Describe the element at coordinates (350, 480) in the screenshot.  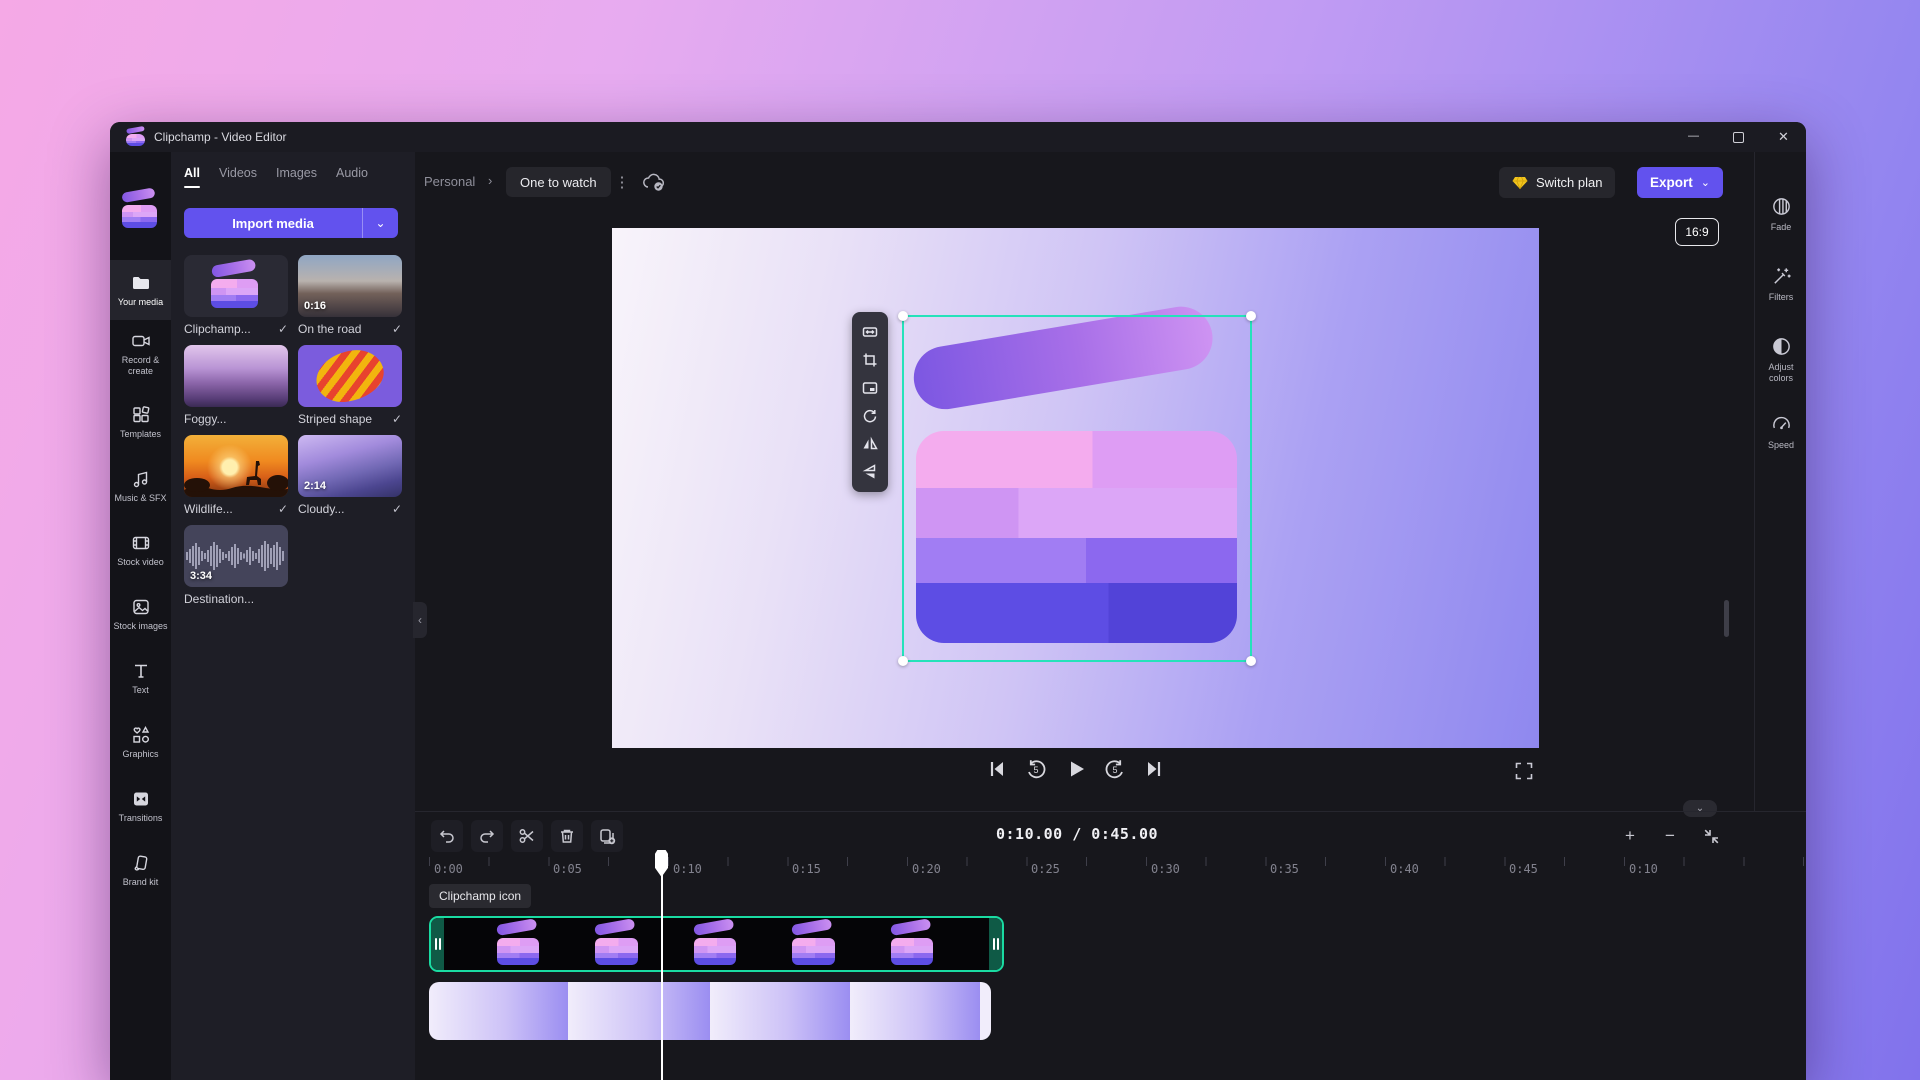
I see `media-item-cloudy: 2:14 Cloudy... ✓` at that location.